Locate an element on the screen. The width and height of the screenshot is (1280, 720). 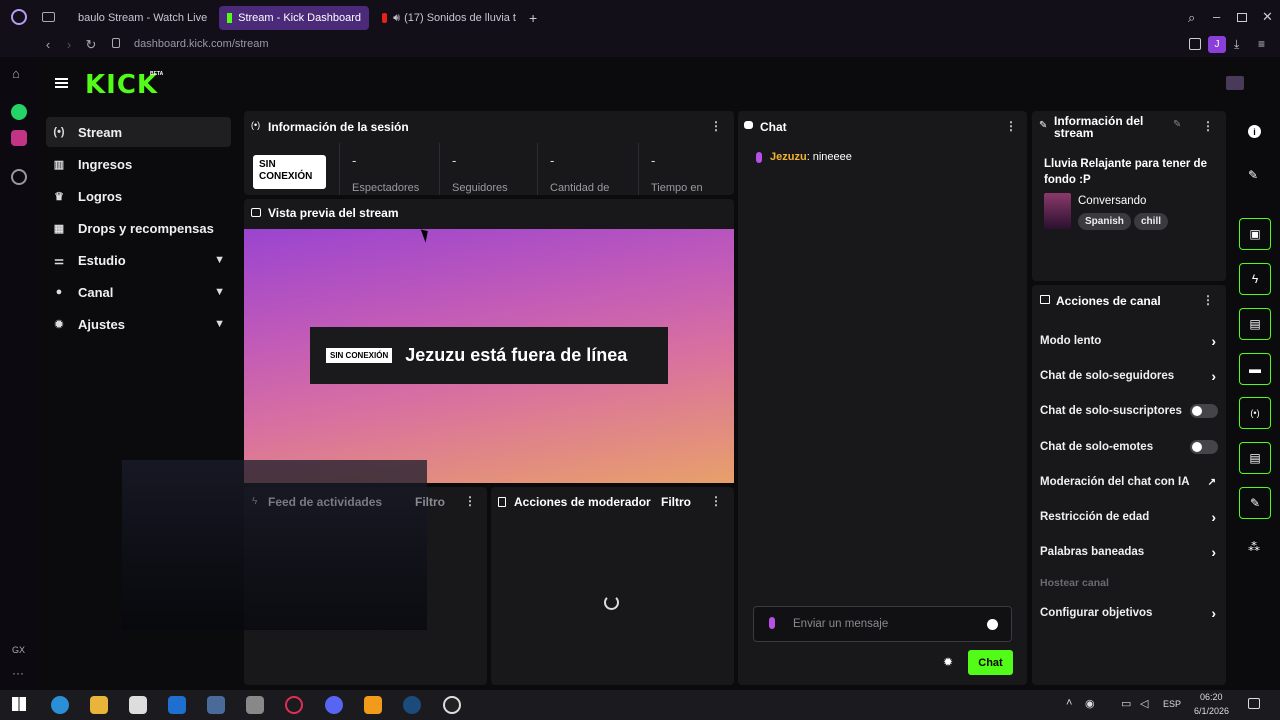
mod-tool-button: ▤ is located at coordinates (1255, 324).